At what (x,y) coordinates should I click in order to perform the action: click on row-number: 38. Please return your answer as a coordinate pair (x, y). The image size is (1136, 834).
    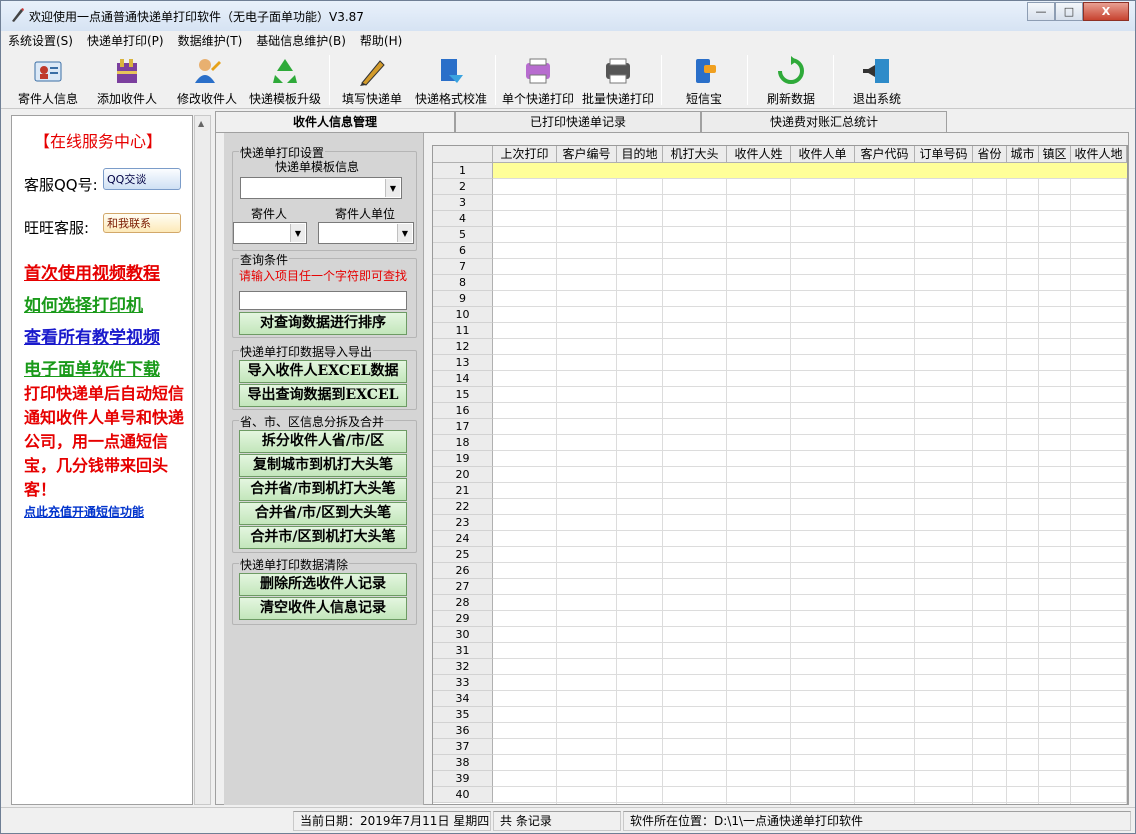
    Looking at the image, I should click on (463, 763).